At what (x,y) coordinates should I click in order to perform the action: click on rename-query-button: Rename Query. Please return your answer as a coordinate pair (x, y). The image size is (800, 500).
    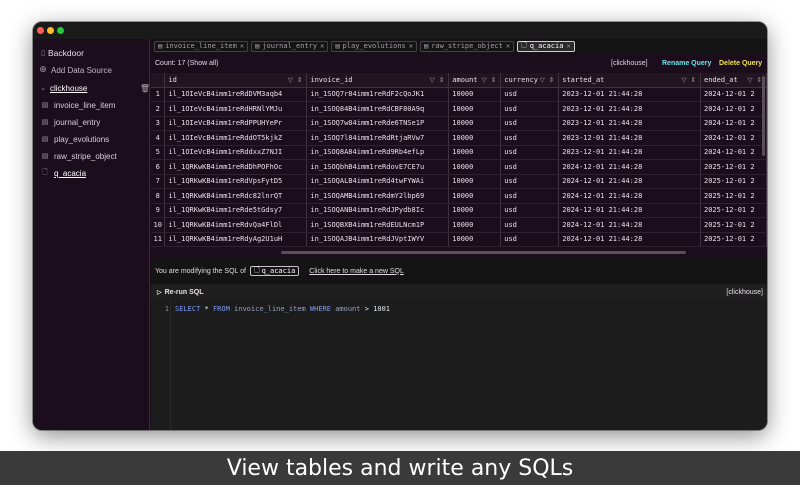
    Looking at the image, I should click on (686, 63).